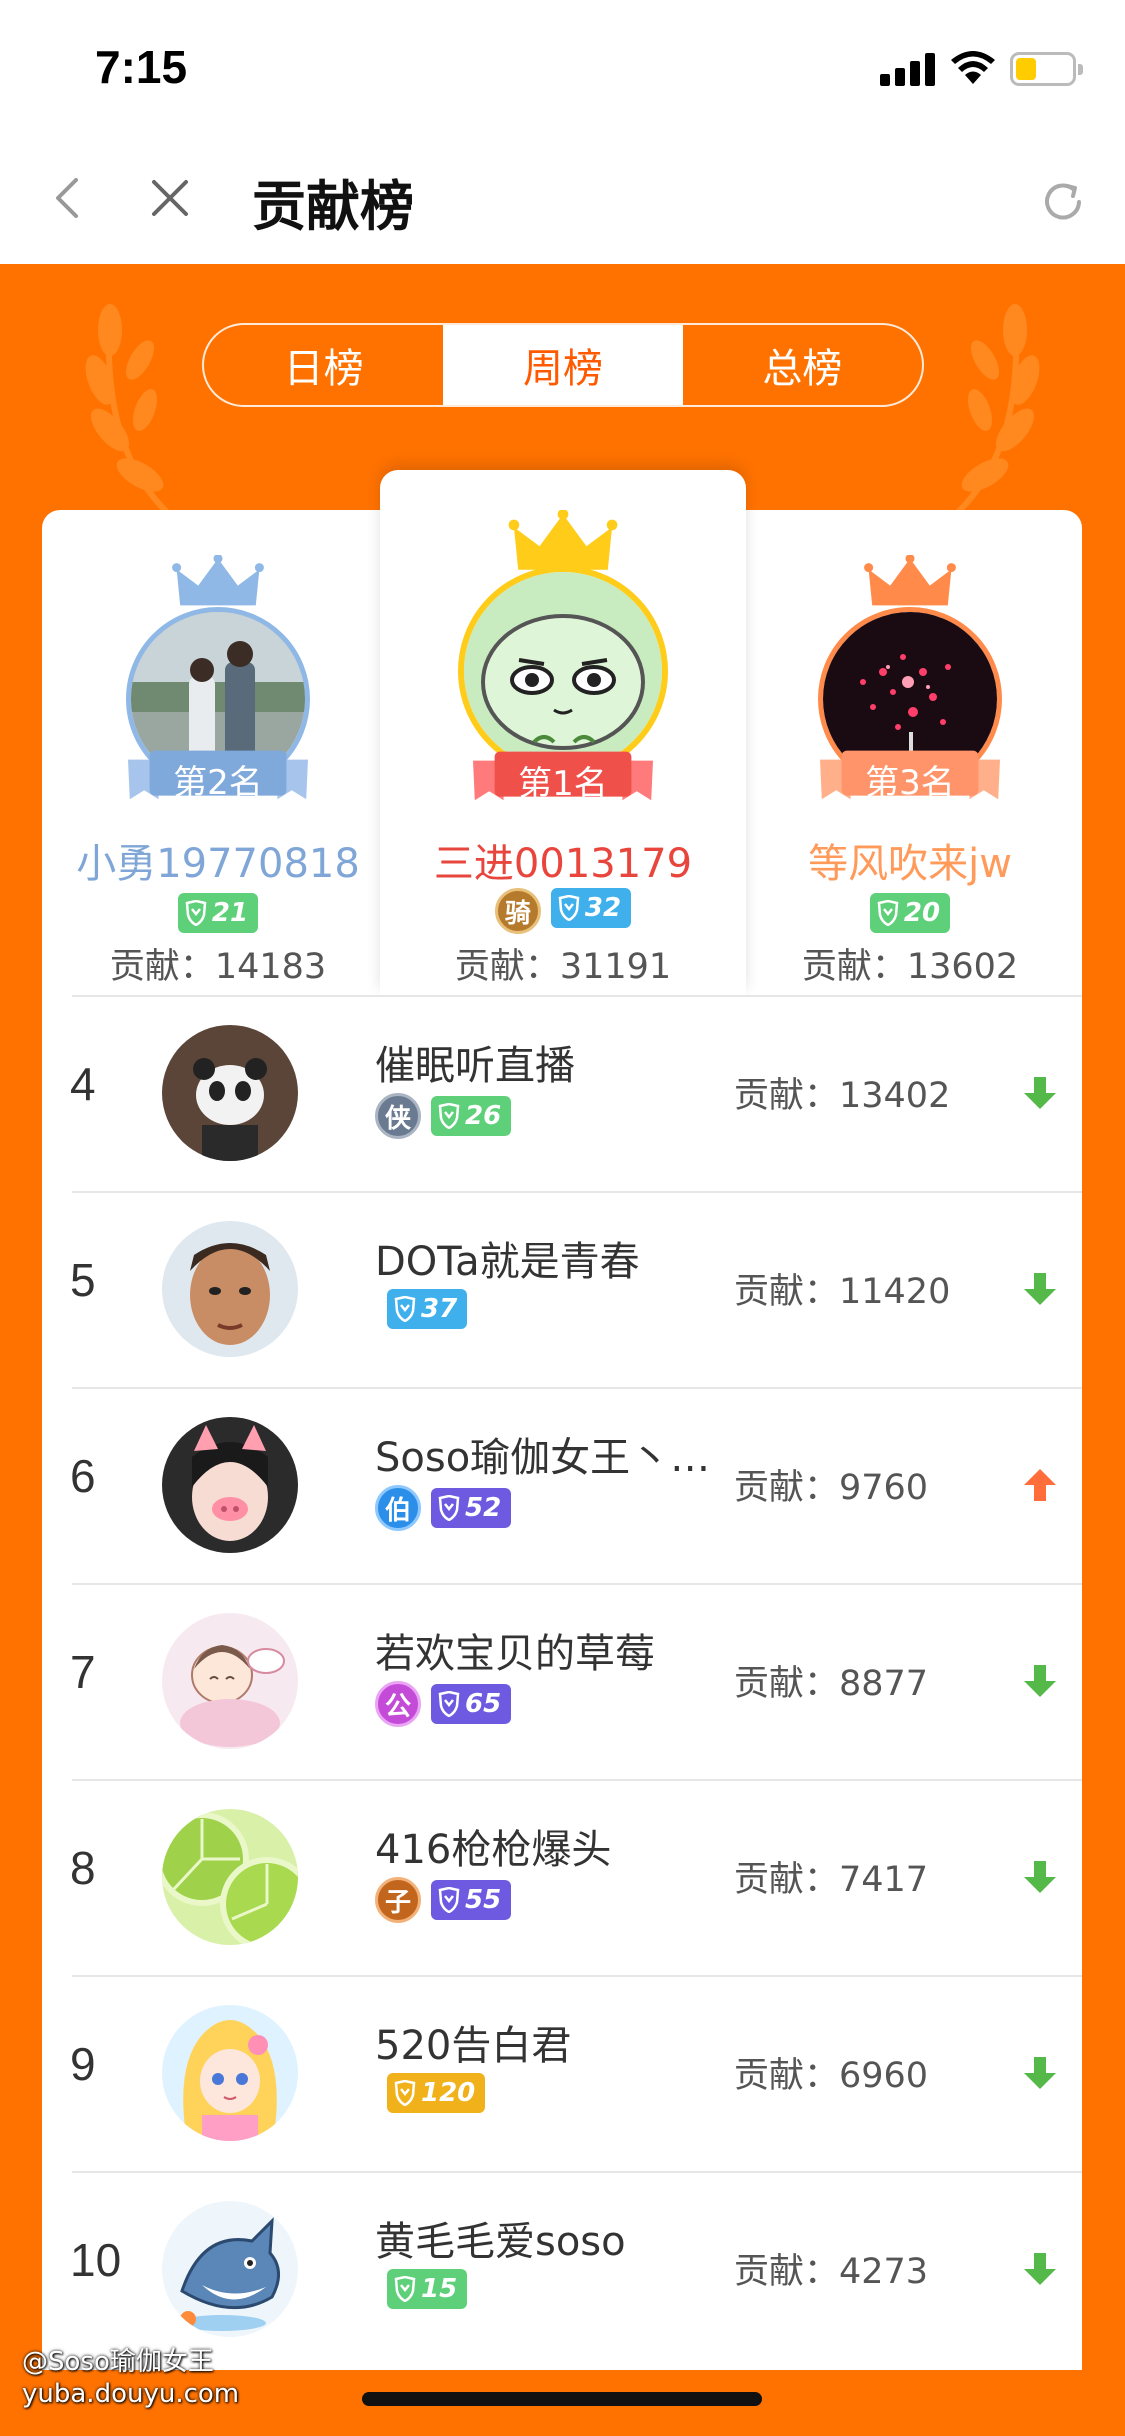  I want to click on badges: 37, so click(421, 1309).